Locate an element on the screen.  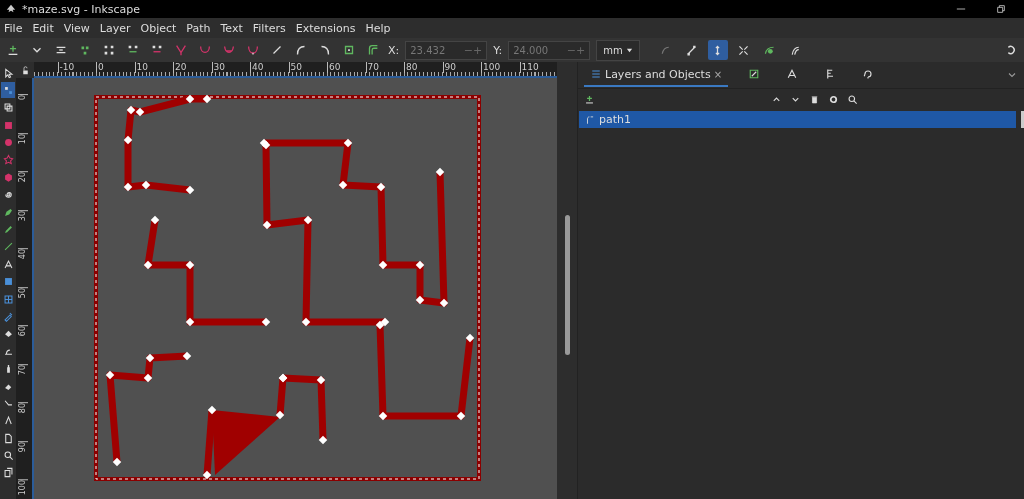
menu-item: Edit is located at coordinates (43, 28).